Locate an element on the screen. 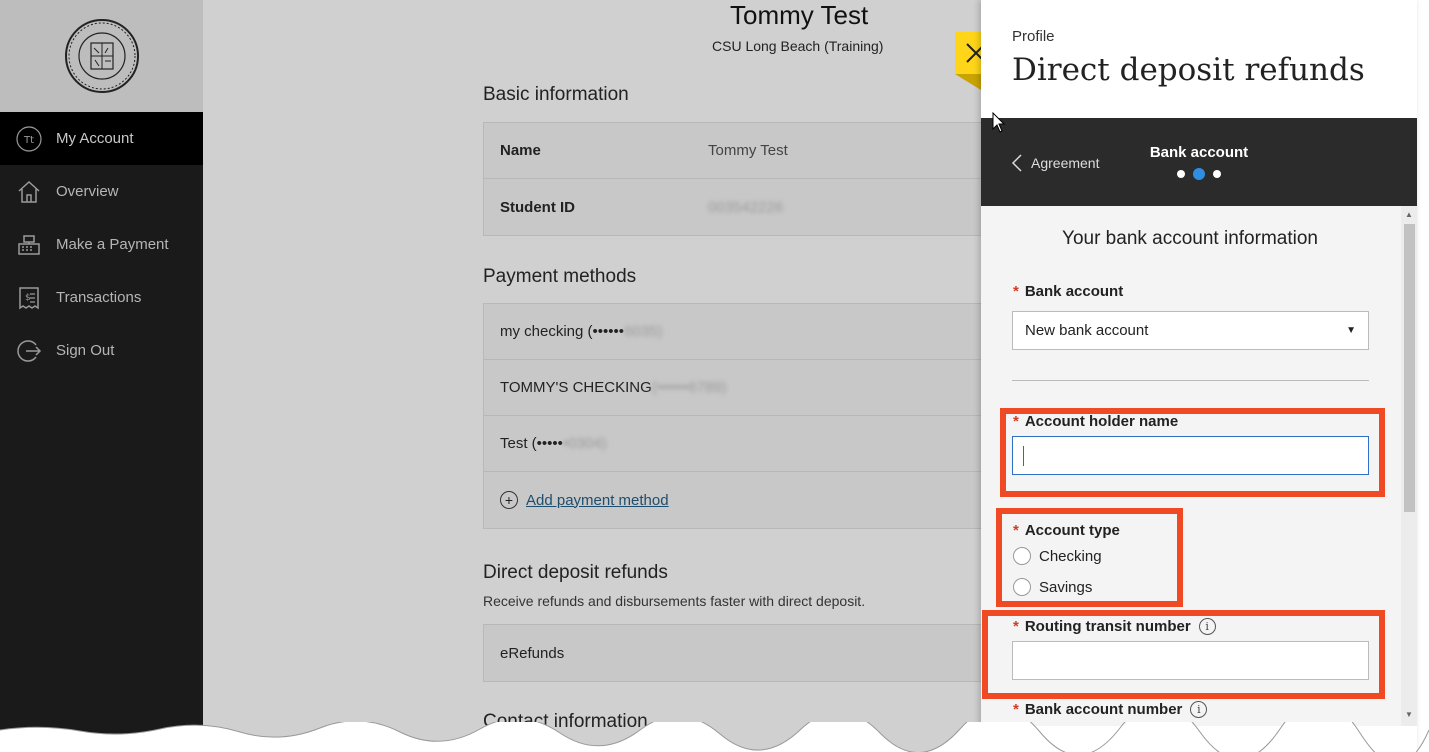 This screenshot has height=752, width=1429. form-divider is located at coordinates (1190, 380).